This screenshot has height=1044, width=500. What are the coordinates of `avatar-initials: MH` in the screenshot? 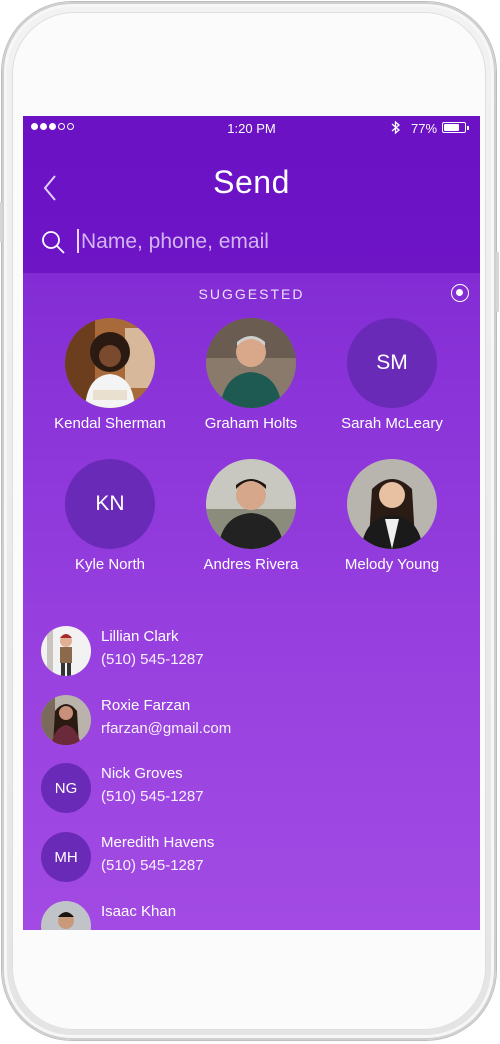 It's located at (66, 857).